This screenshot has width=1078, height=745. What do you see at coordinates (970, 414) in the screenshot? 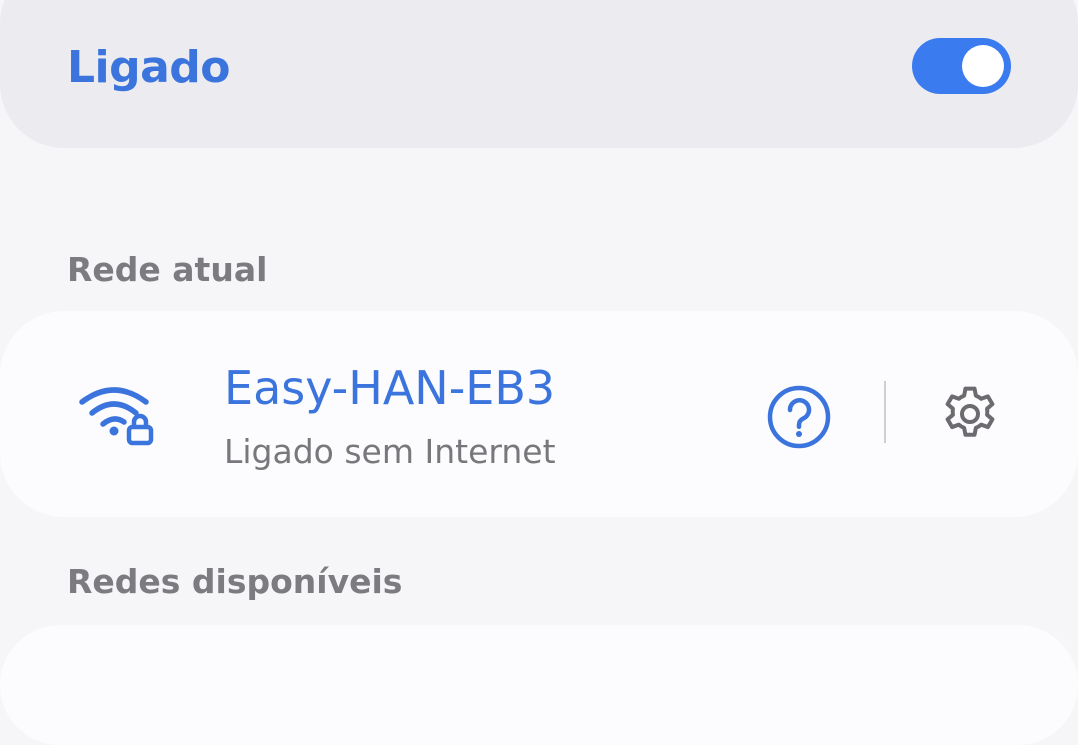
I see `gear-icon` at bounding box center [970, 414].